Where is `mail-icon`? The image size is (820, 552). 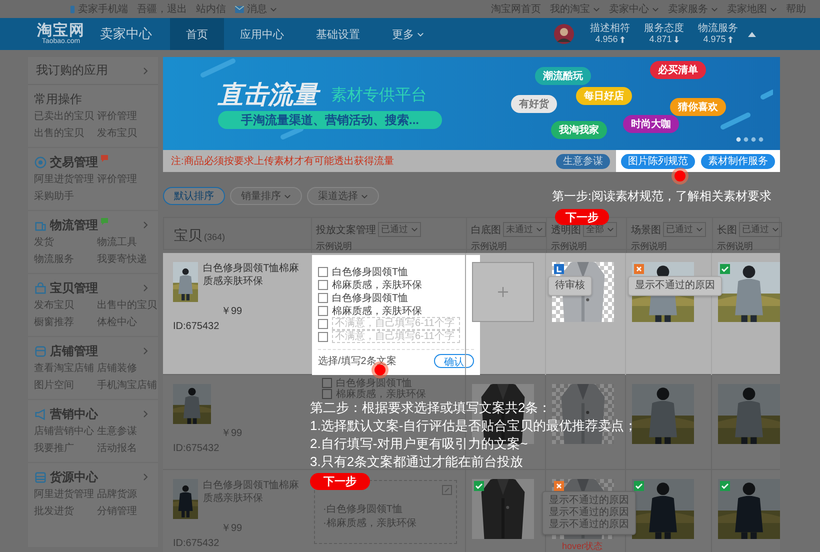 mail-icon is located at coordinates (239, 9).